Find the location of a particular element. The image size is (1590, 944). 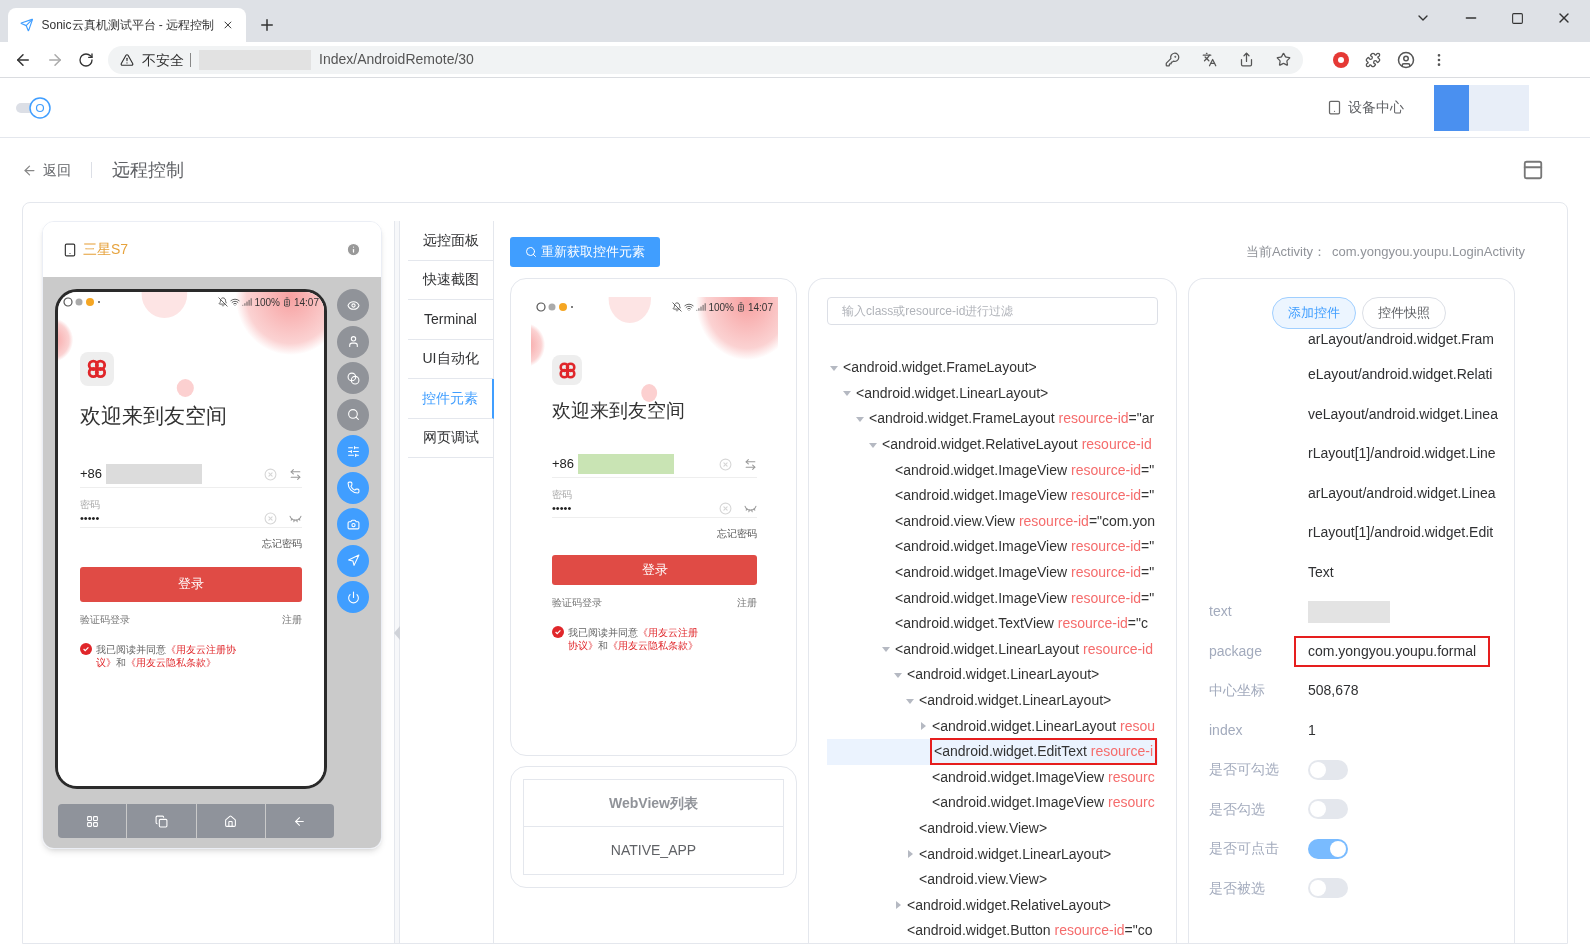

node-tag: <android.widget.LinearLayout resou is located at coordinates (1043, 726).